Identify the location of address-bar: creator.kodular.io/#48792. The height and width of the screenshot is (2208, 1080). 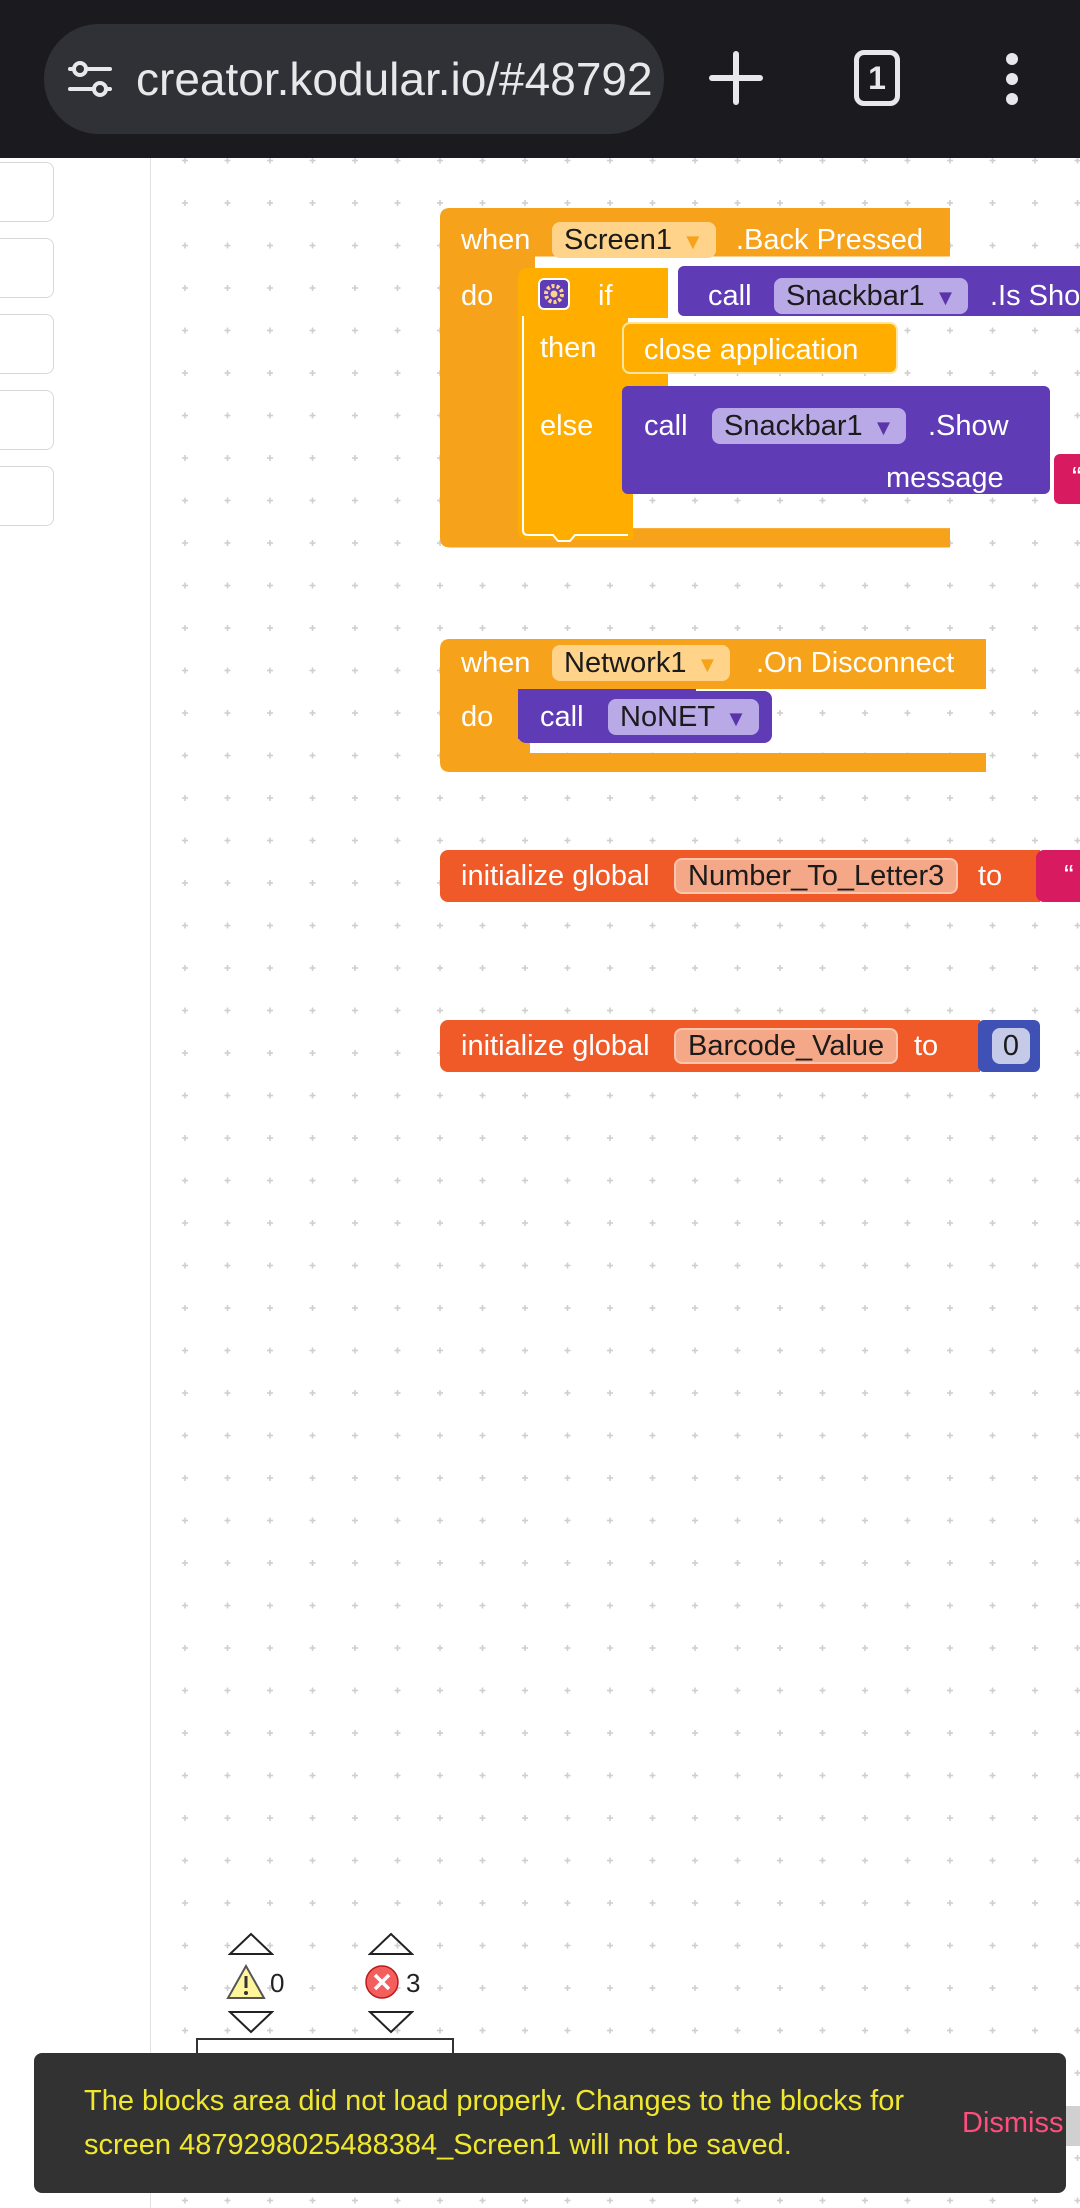
(354, 79).